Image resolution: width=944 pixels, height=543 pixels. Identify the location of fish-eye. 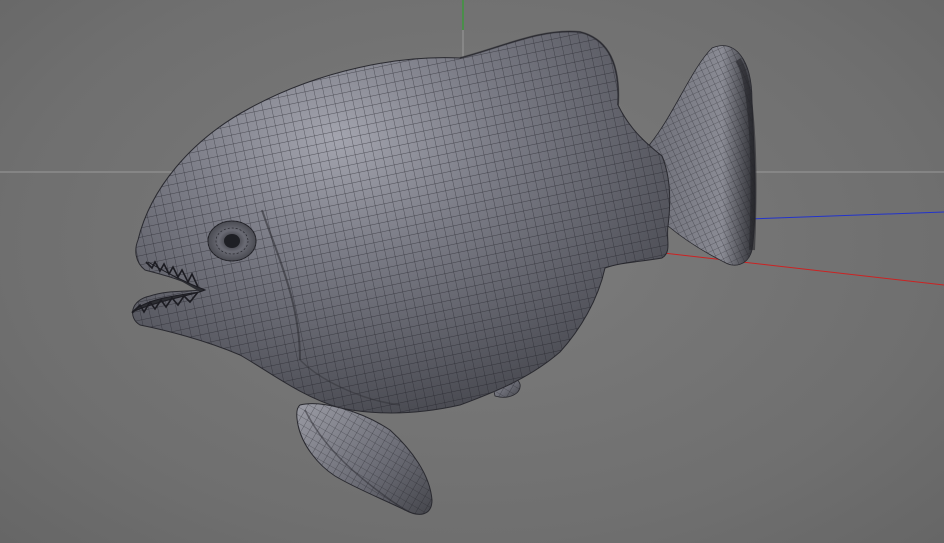
(232, 241).